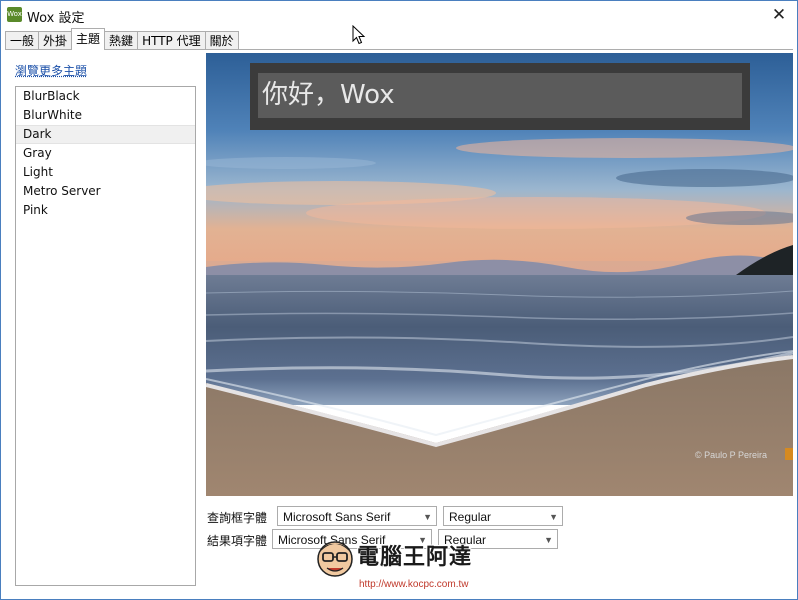 The width and height of the screenshot is (798, 600). I want to click on tab-hotkey: 熱鍵, so click(121, 40).